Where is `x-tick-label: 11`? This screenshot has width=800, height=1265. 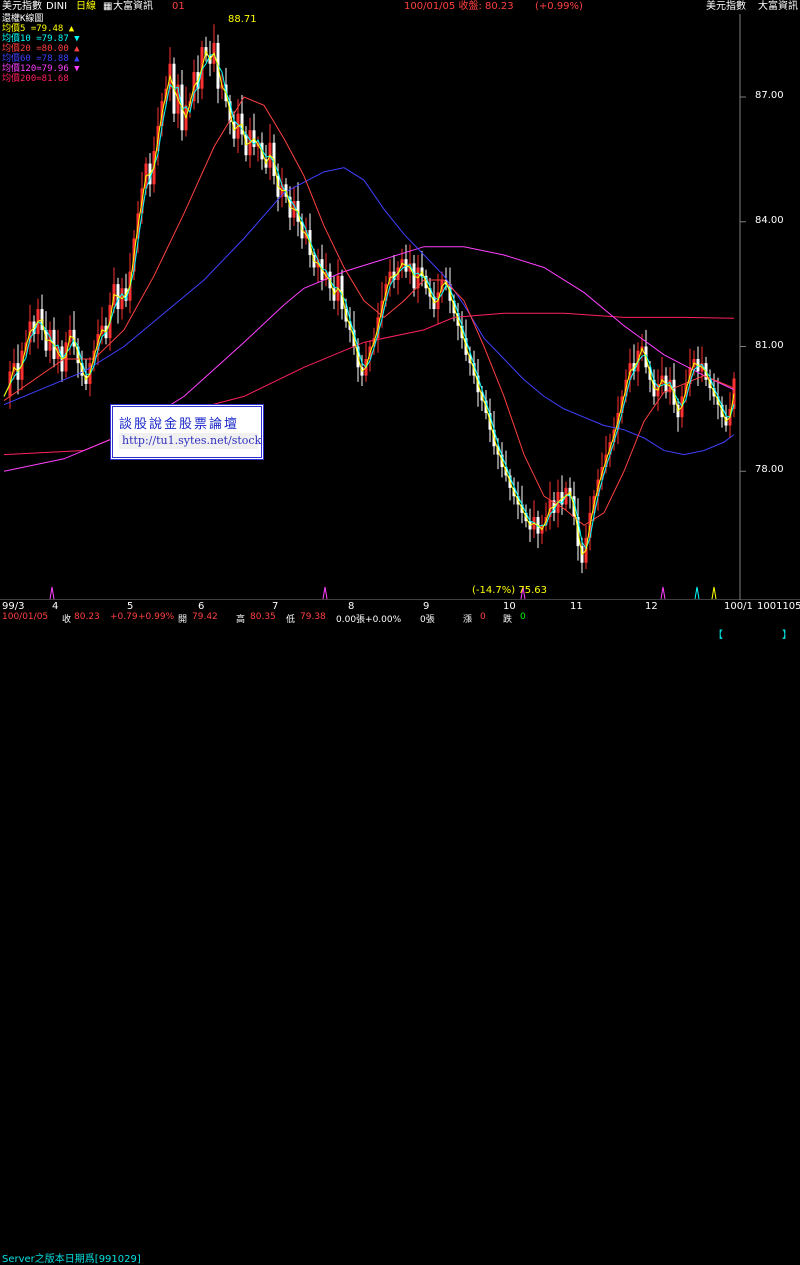 x-tick-label: 11 is located at coordinates (576, 606).